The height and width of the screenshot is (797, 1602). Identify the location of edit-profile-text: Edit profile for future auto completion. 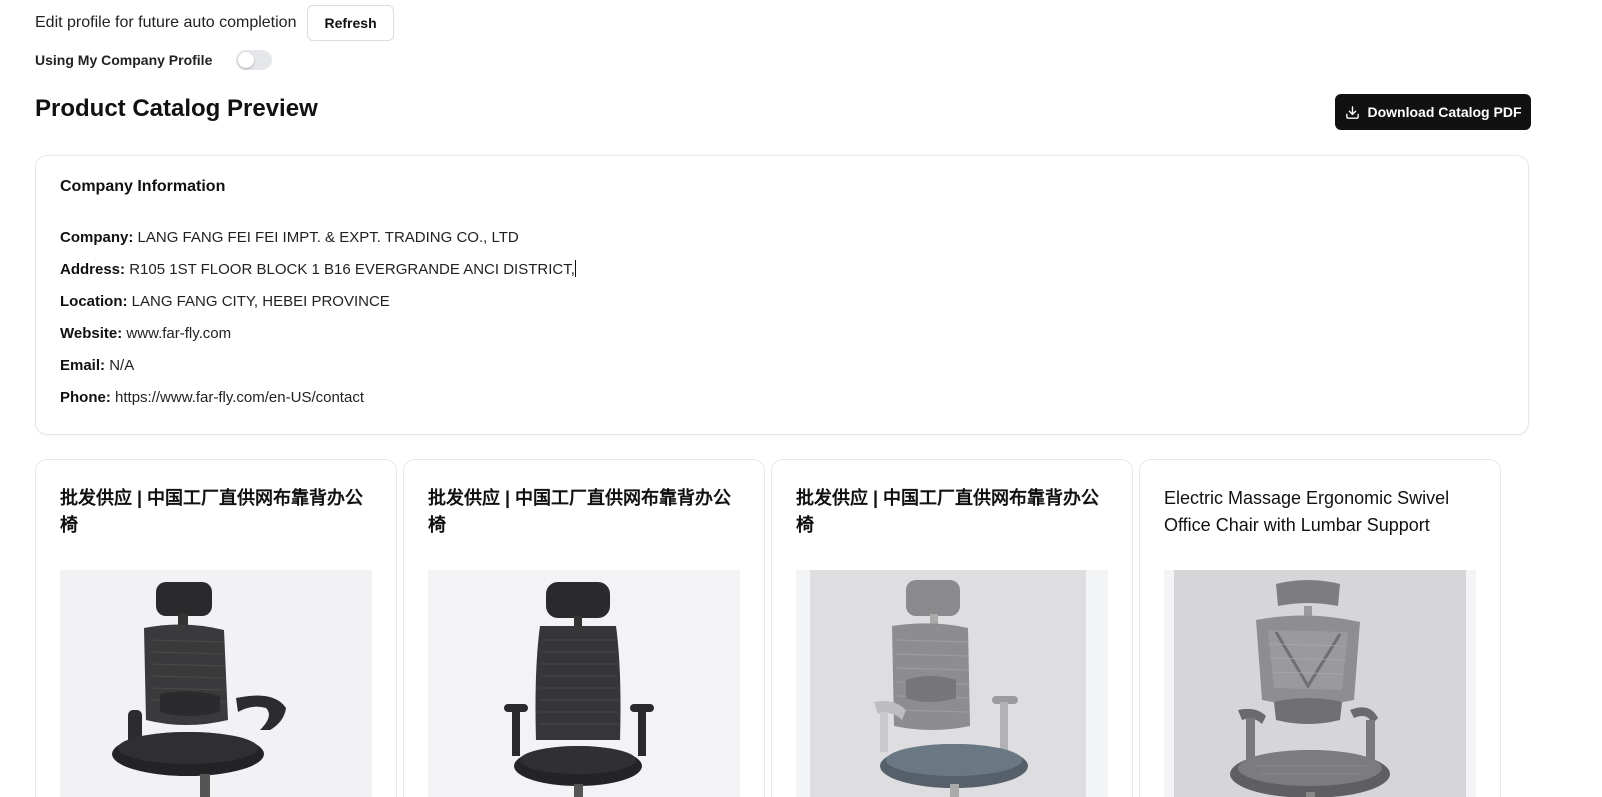
(166, 22).